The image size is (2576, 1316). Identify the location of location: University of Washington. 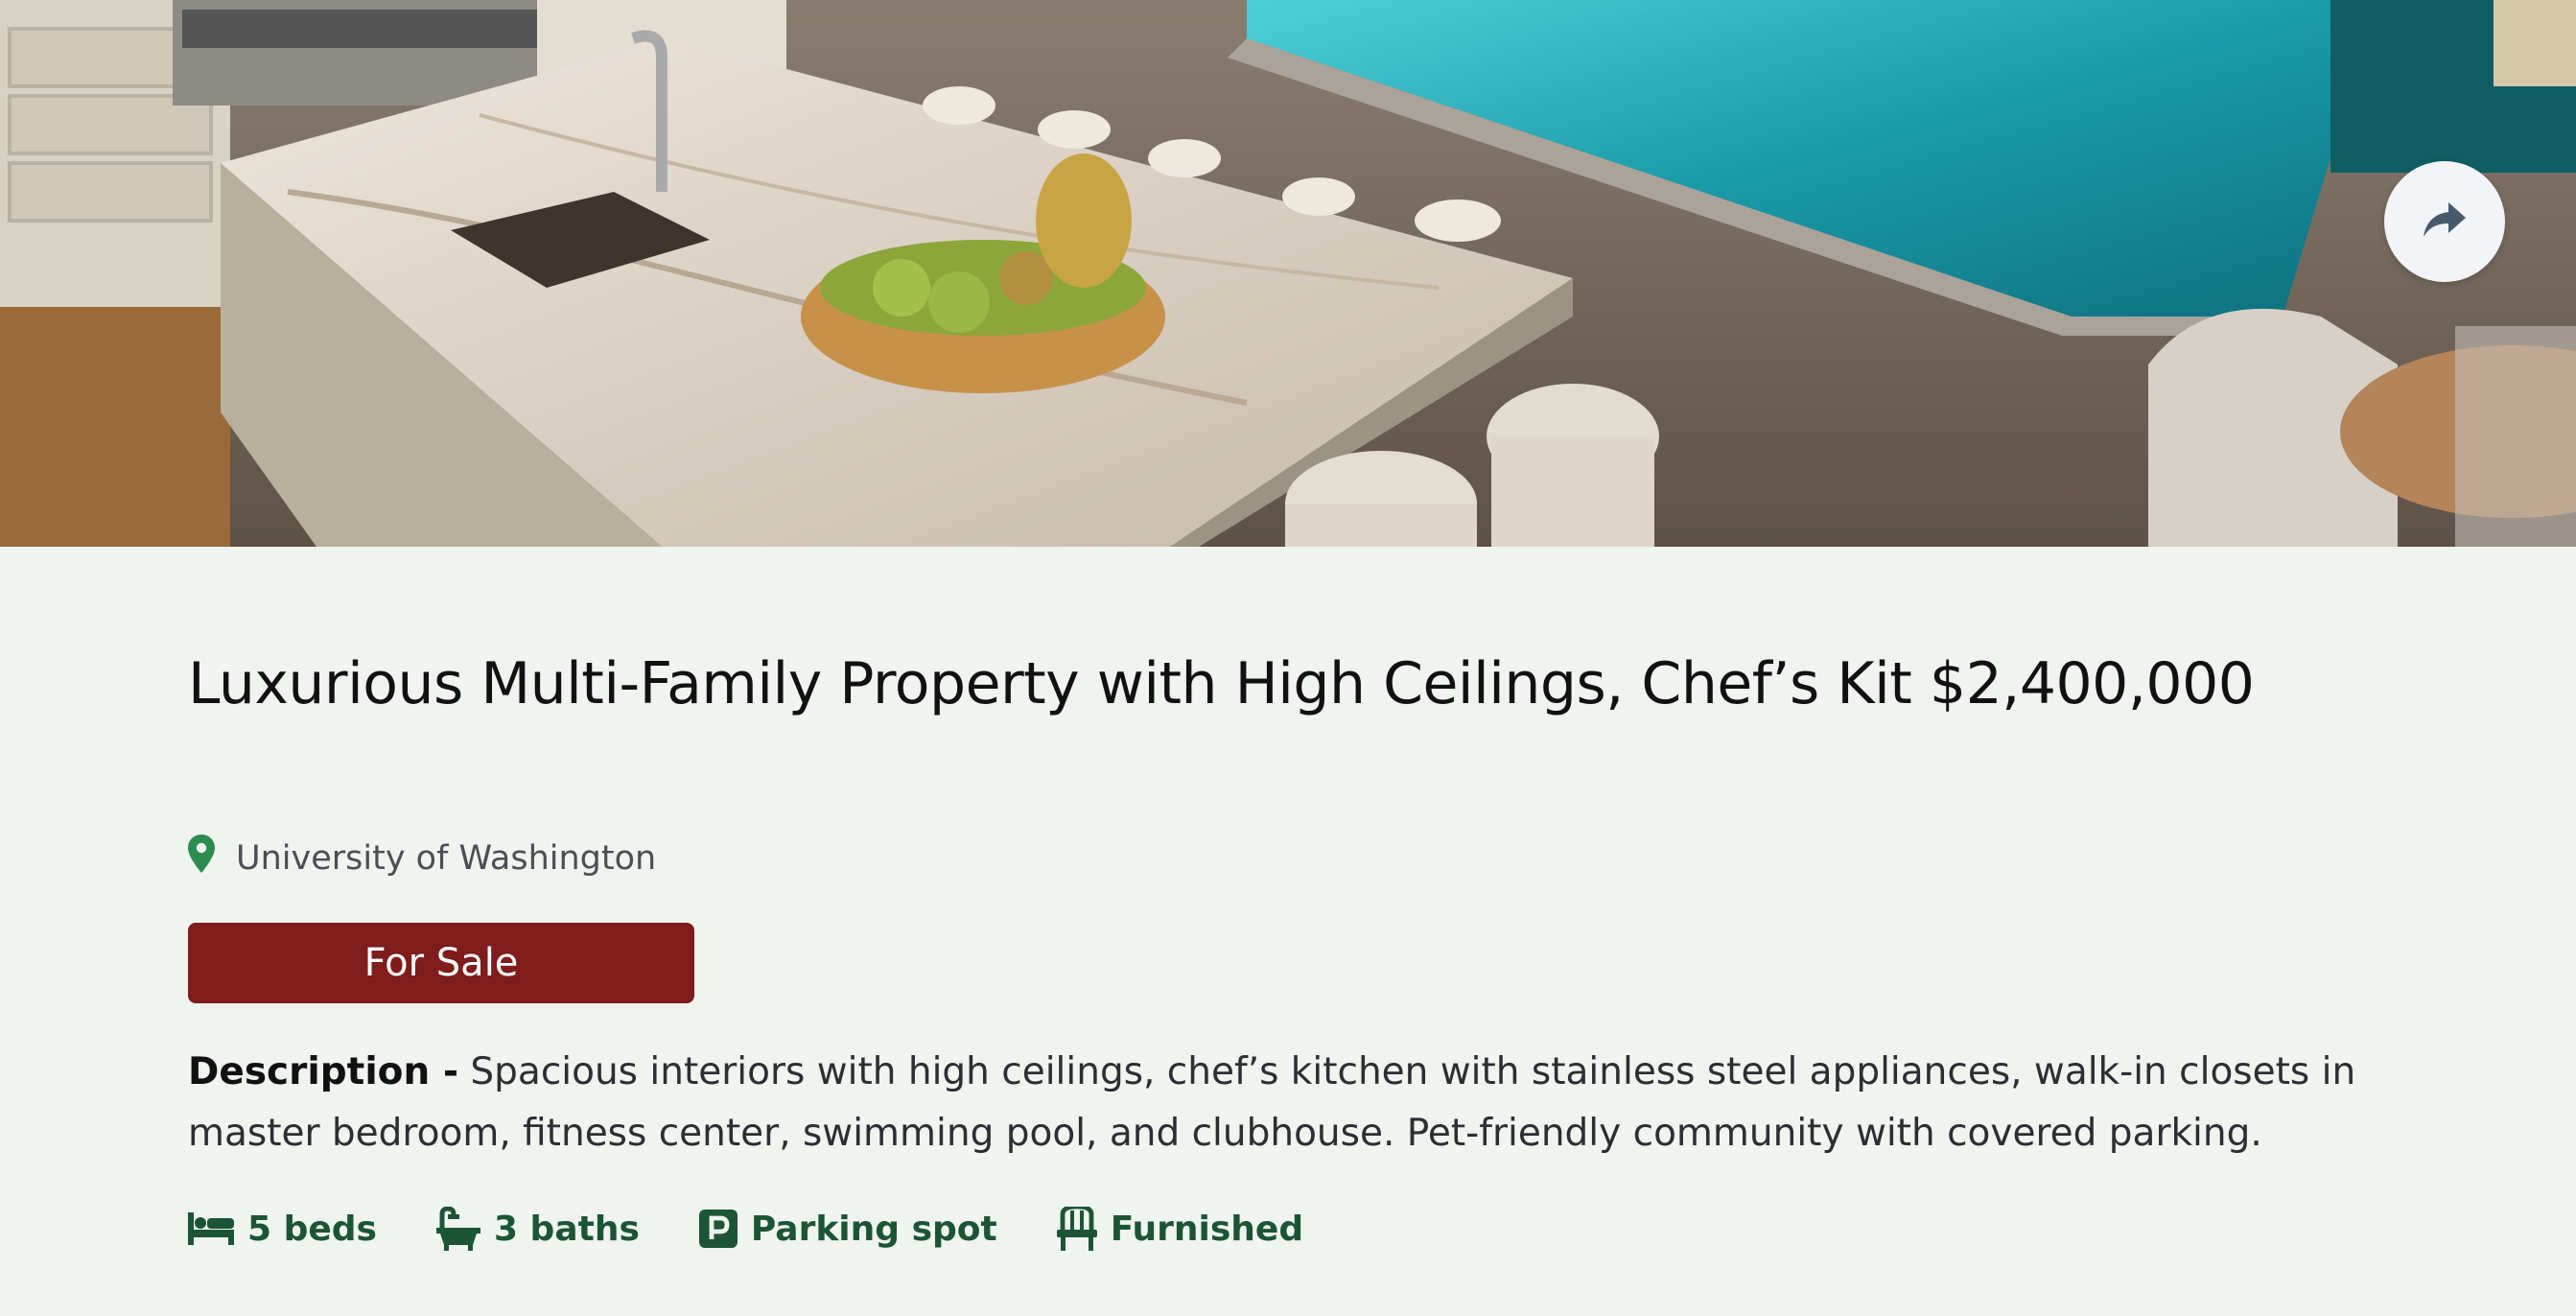
(422, 857).